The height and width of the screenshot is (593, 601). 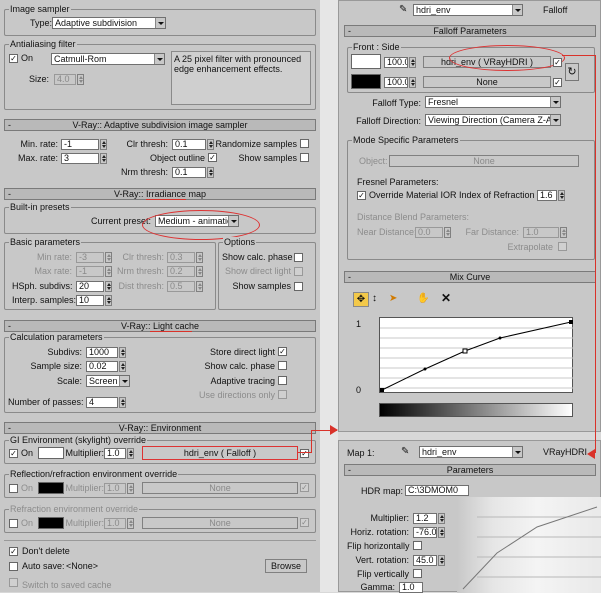 I want to click on min-rate-spinner, so click(x=103, y=144).